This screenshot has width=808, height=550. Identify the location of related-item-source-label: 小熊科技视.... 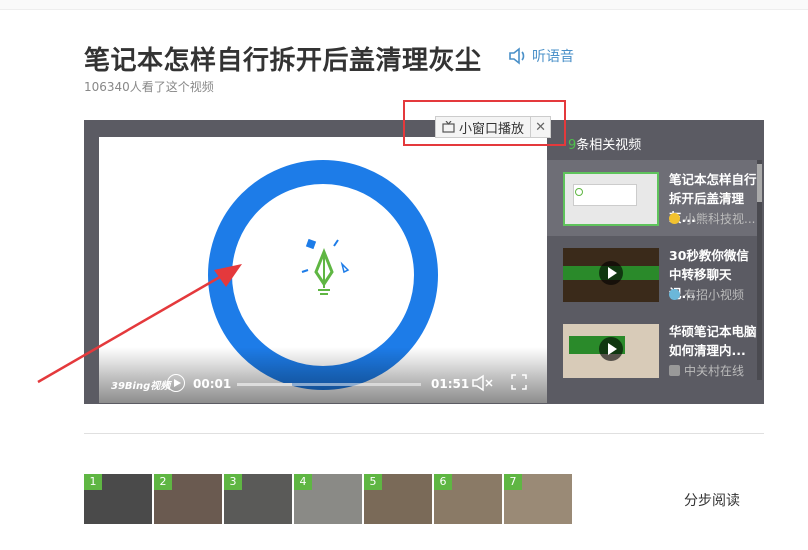
(720, 219).